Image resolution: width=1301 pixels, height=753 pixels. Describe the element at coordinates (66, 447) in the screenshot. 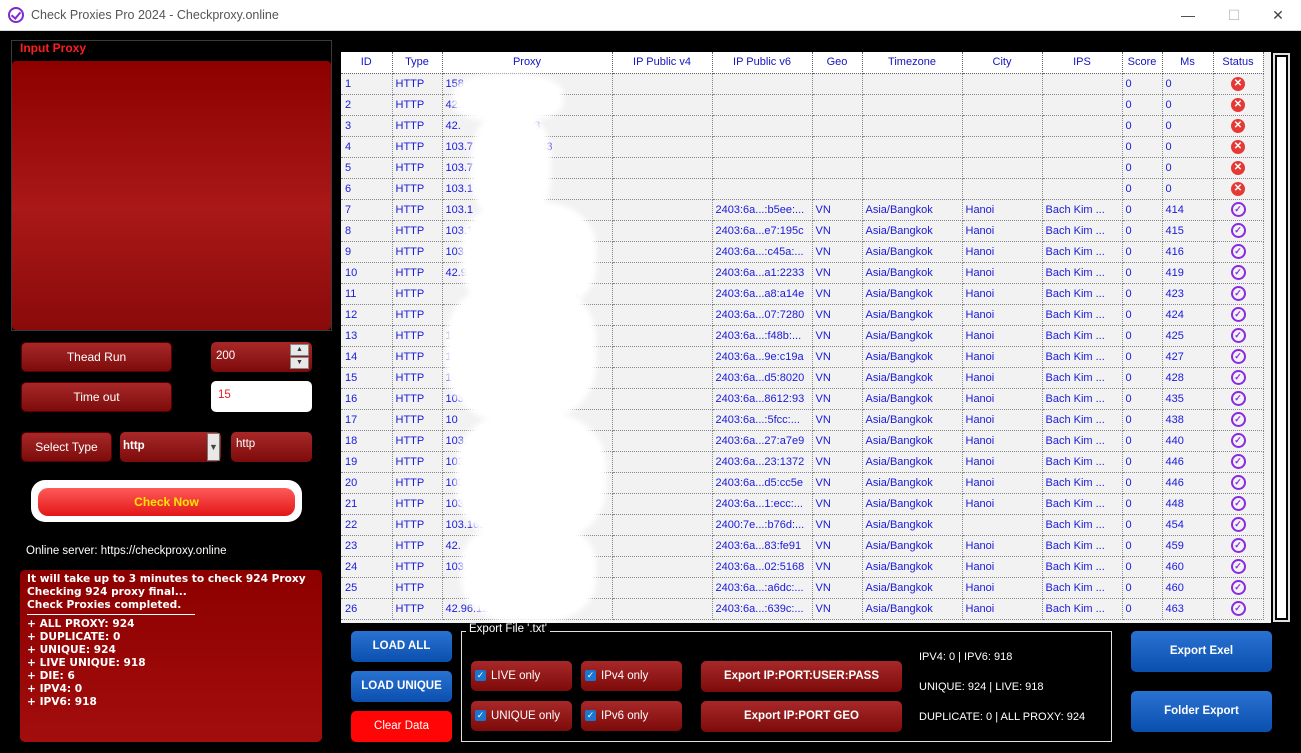

I see `select-type-button: Select Type` at that location.